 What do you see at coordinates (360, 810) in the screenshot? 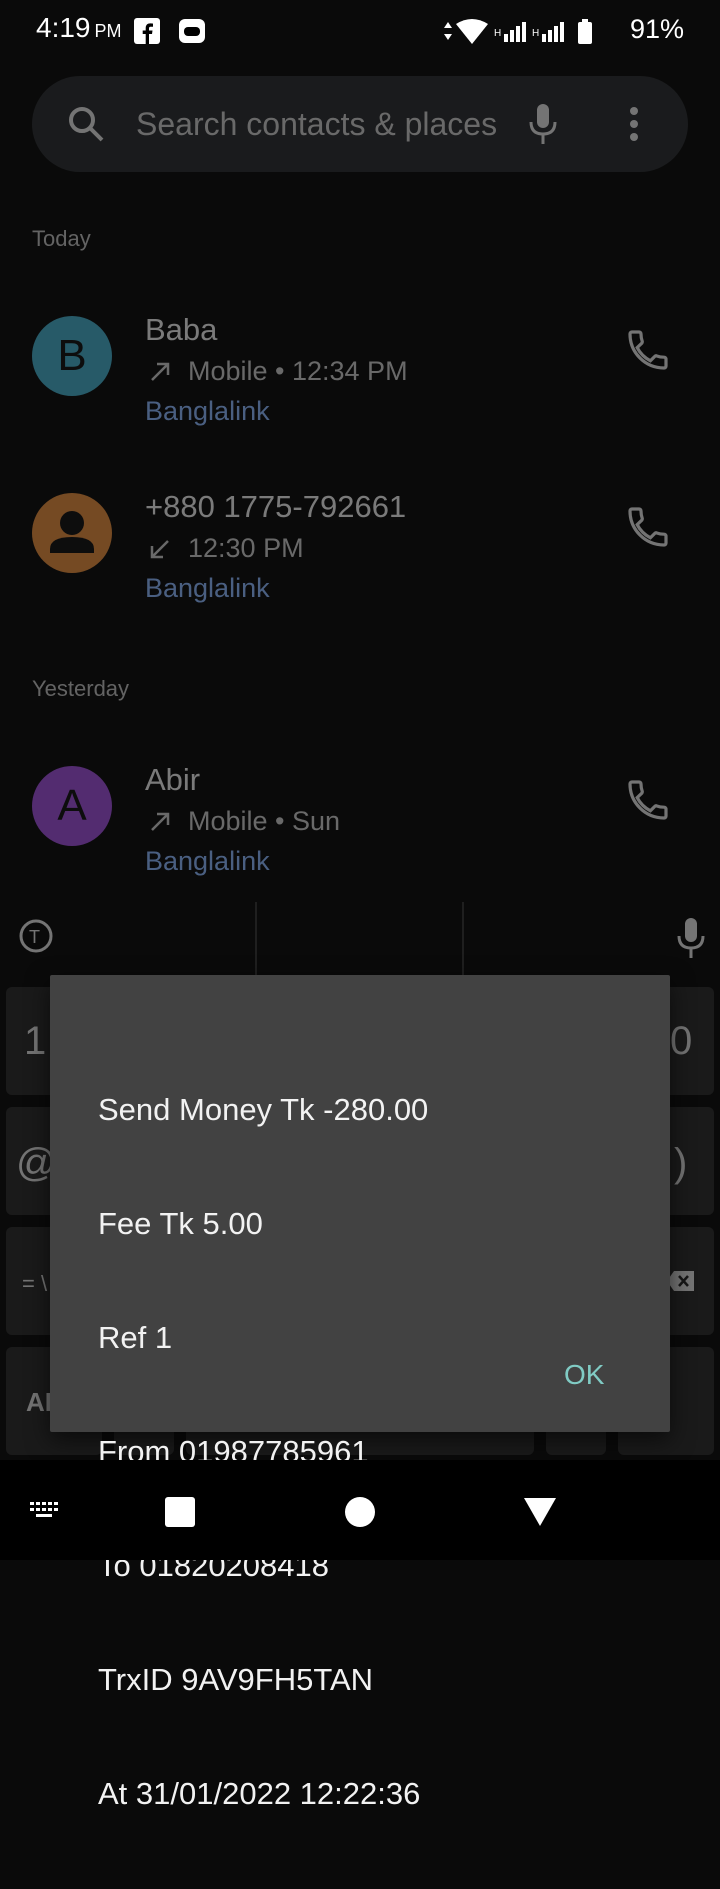
I see `call-log-row: A Abir Mobile • Sun Banglalink` at bounding box center [360, 810].